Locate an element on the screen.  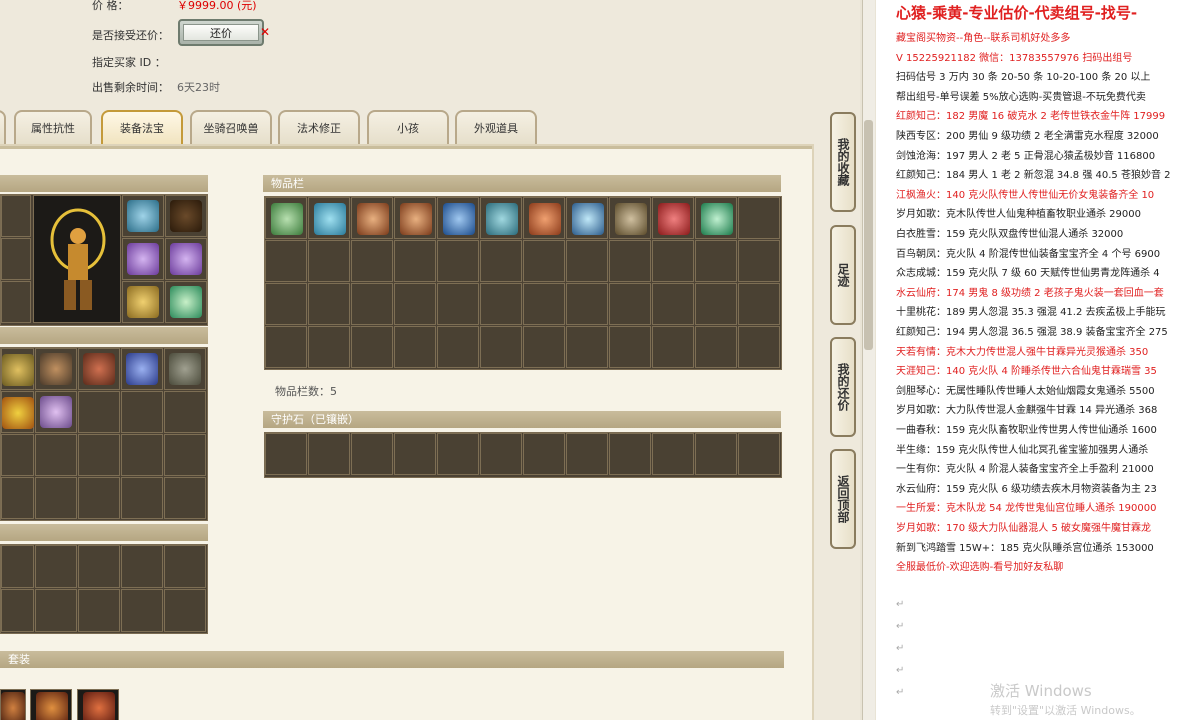
close-icon: ✕ is located at coordinates (265, 32).